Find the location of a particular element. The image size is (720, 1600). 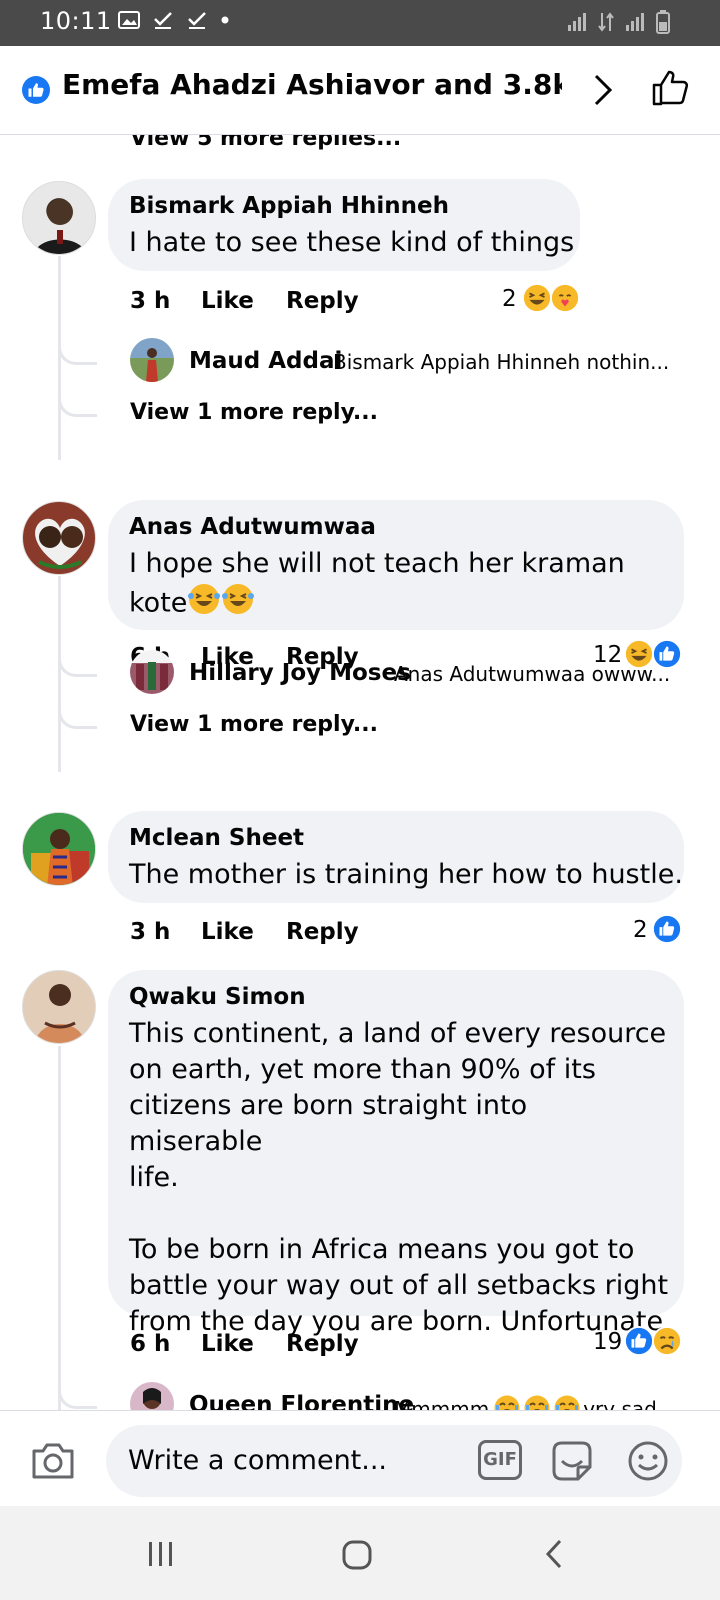

data-transfer-icon is located at coordinates (606, 22).